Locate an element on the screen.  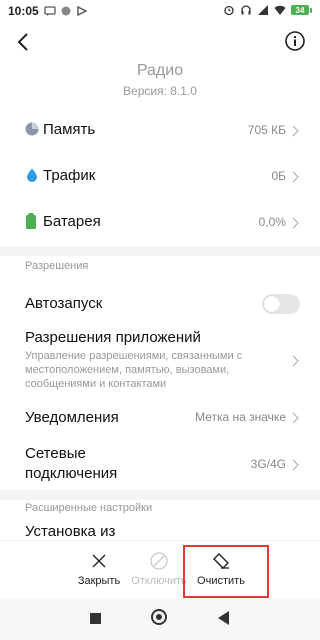
traffic-row: Трафик 0Б is located at coordinates (160, 177).